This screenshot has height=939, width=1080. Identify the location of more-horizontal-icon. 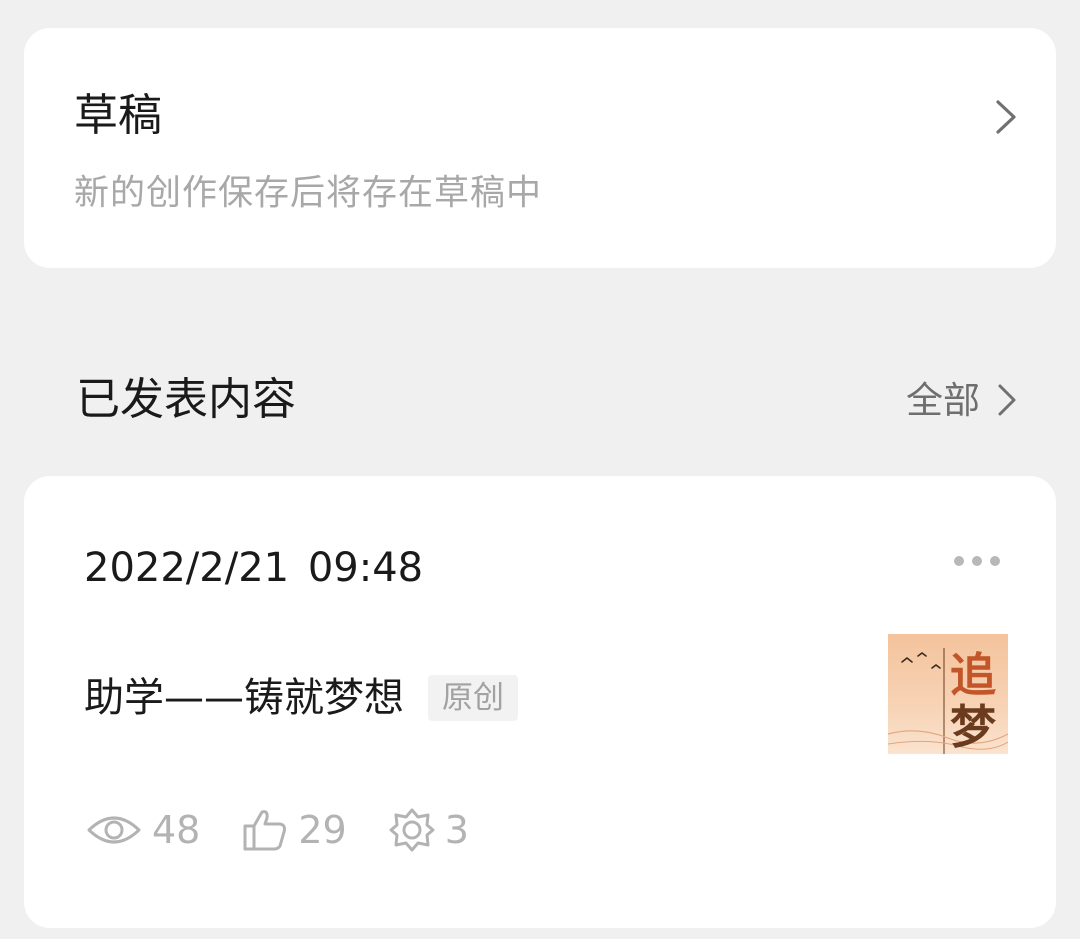
(977, 561).